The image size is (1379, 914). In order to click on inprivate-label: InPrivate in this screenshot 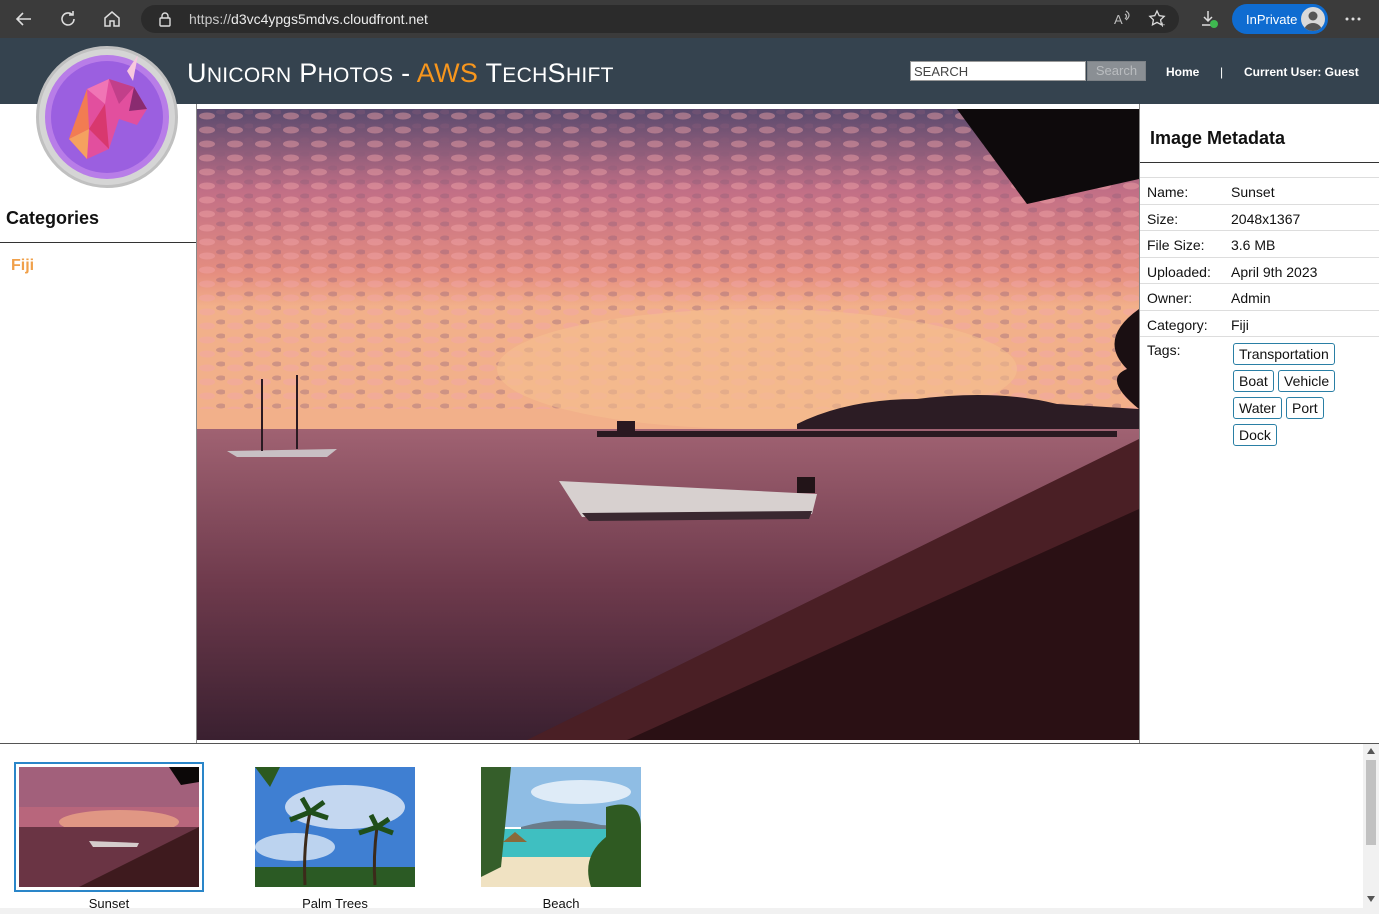, I will do `click(1272, 19)`.